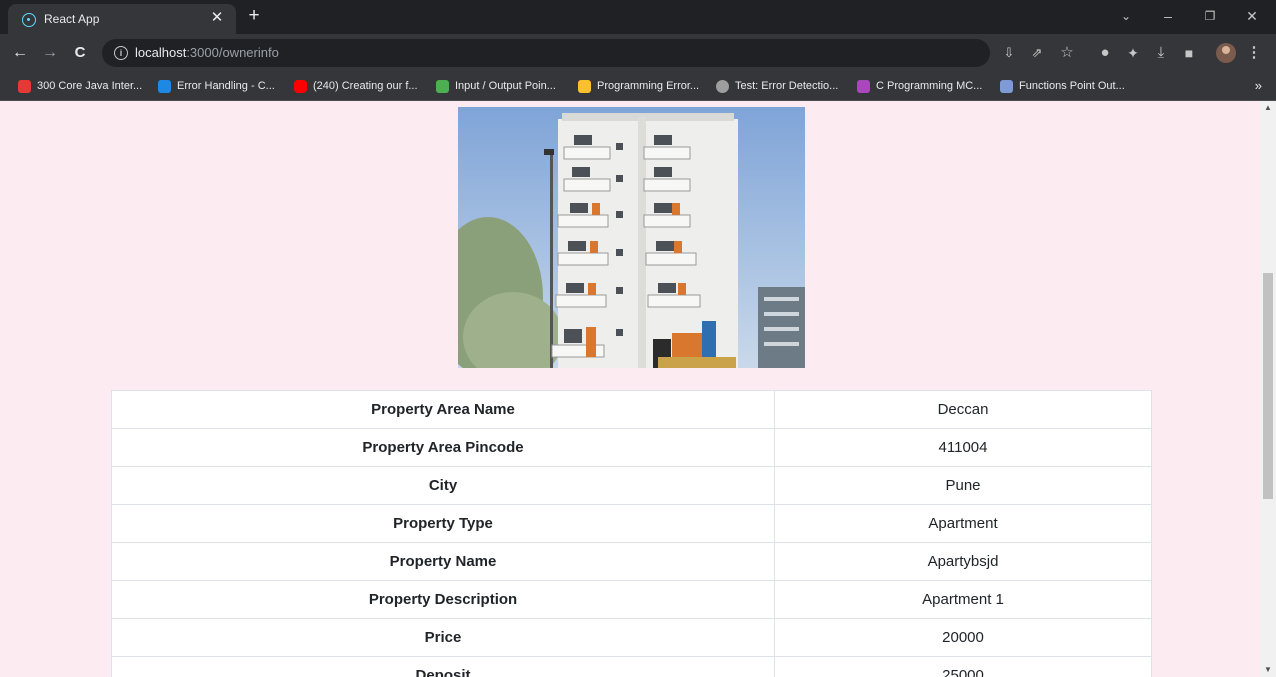  I want to click on new-tab-button: +, so click(254, 16).